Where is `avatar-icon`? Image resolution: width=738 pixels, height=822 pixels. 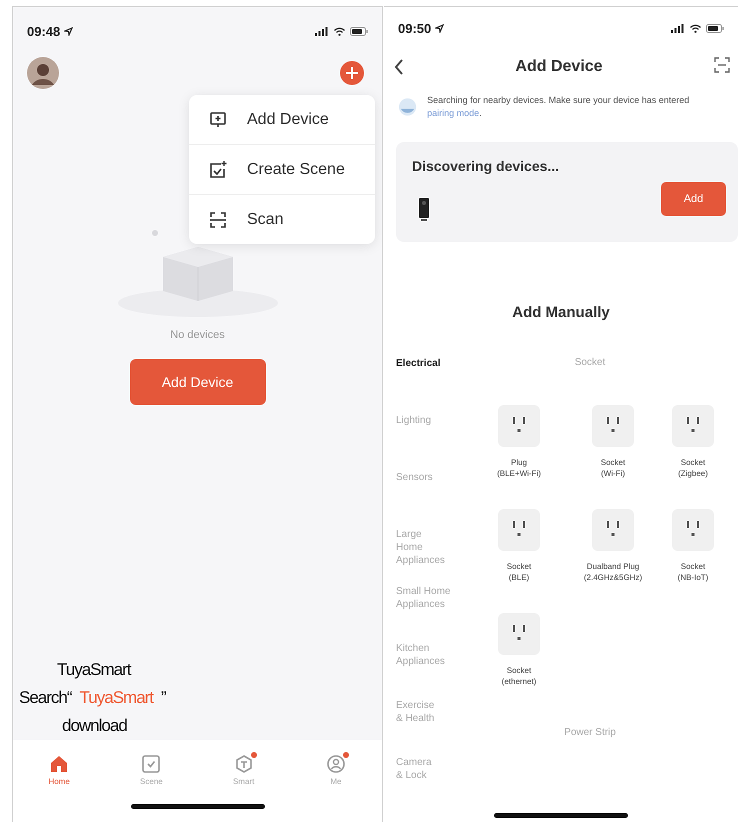
avatar-icon is located at coordinates (43, 73).